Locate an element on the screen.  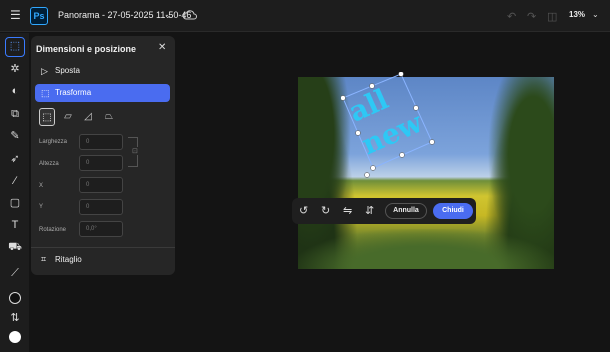
distort-icon: ◿ is located at coordinates (88, 117).